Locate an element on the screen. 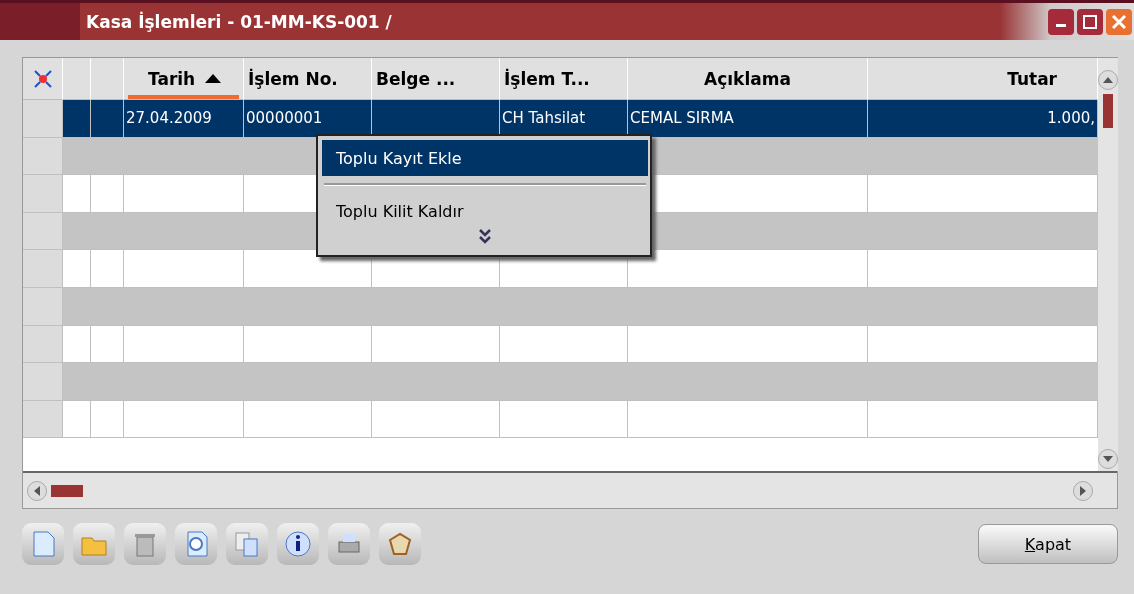 The height and width of the screenshot is (594, 1134). down-arrow-icon is located at coordinates (1108, 459).